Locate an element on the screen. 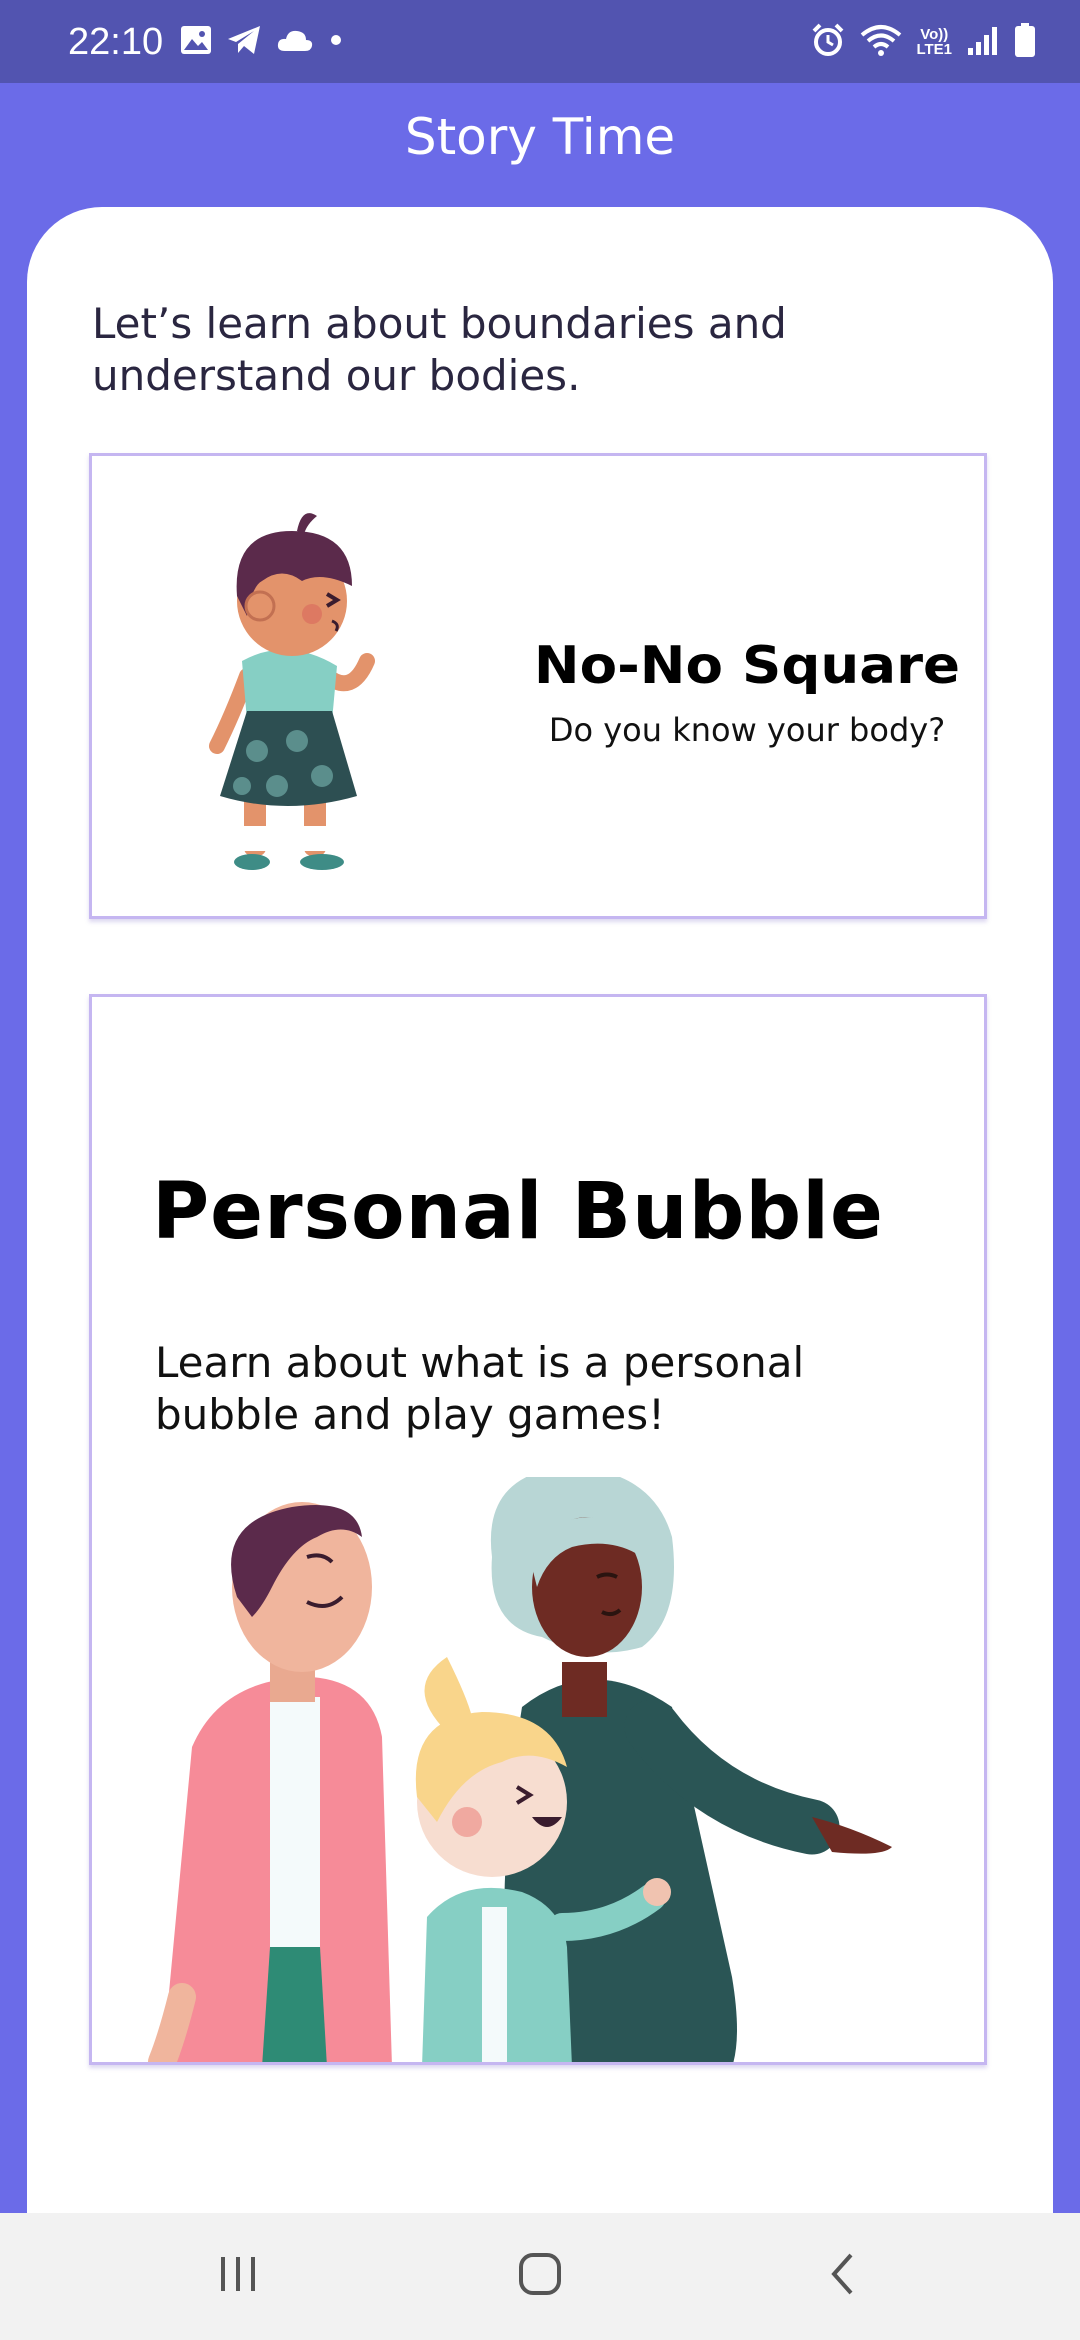 This screenshot has height=2340, width=1080. recents-icon is located at coordinates (238, 2276).